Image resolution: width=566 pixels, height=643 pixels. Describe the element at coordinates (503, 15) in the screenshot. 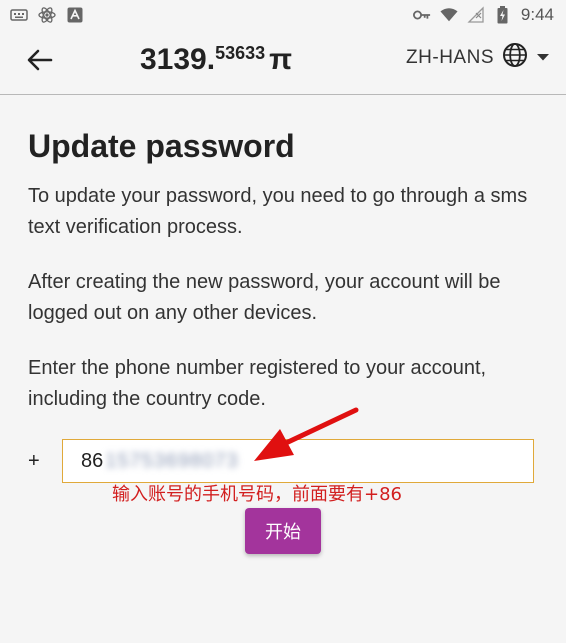

I see `battery-charging-icon` at that location.